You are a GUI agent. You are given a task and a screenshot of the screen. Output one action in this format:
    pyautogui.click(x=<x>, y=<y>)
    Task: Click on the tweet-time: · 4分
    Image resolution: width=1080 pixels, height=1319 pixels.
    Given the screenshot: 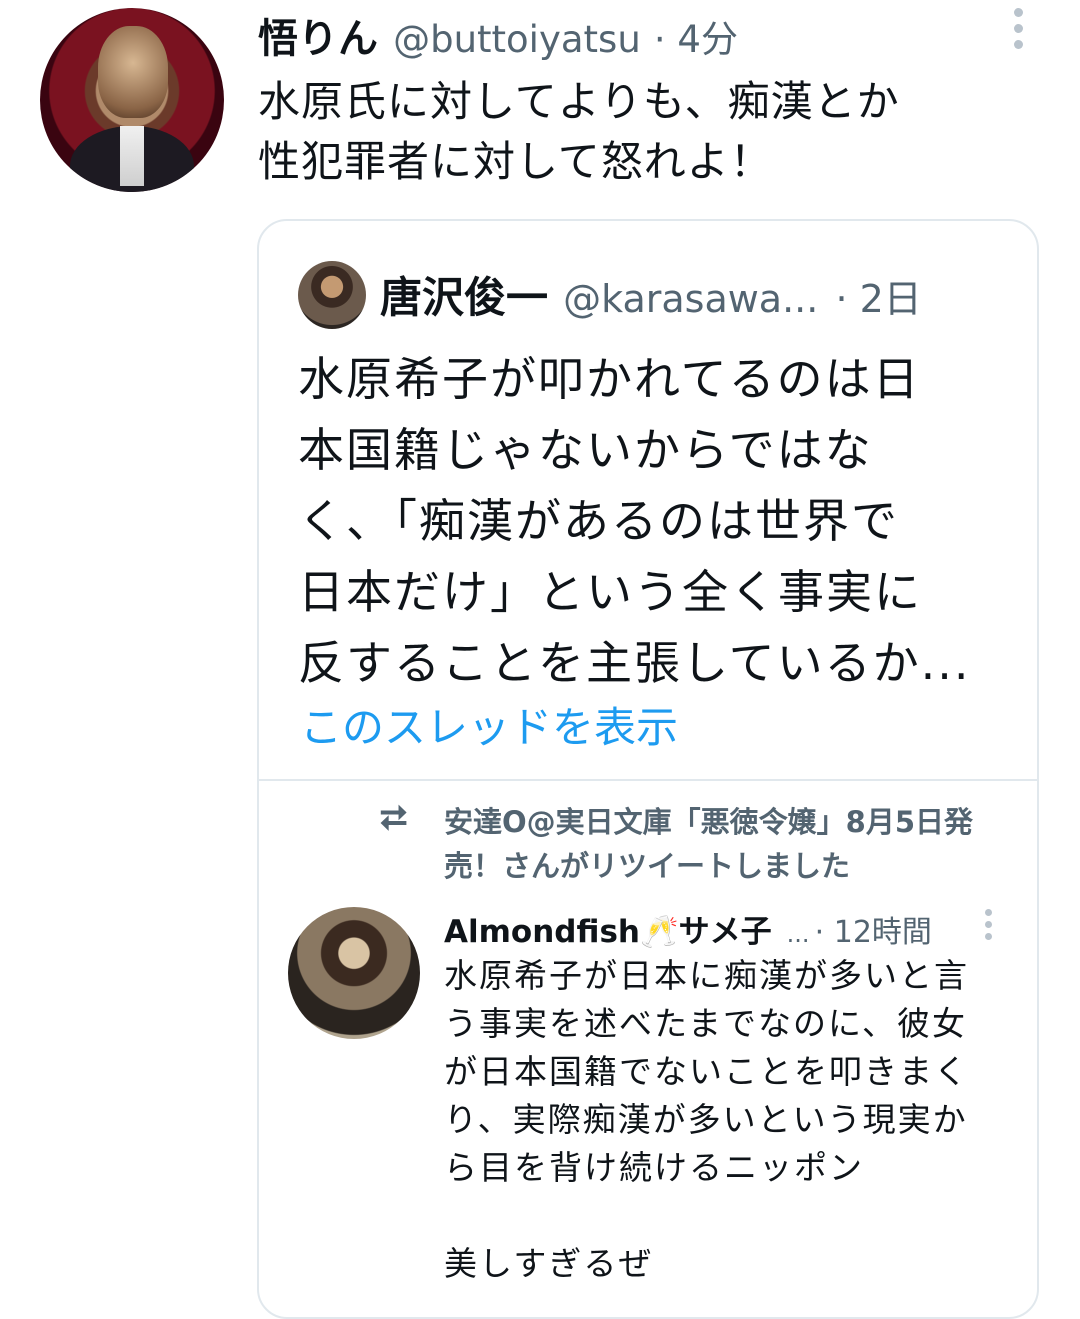 What is the action you would take?
    pyautogui.click(x=696, y=39)
    